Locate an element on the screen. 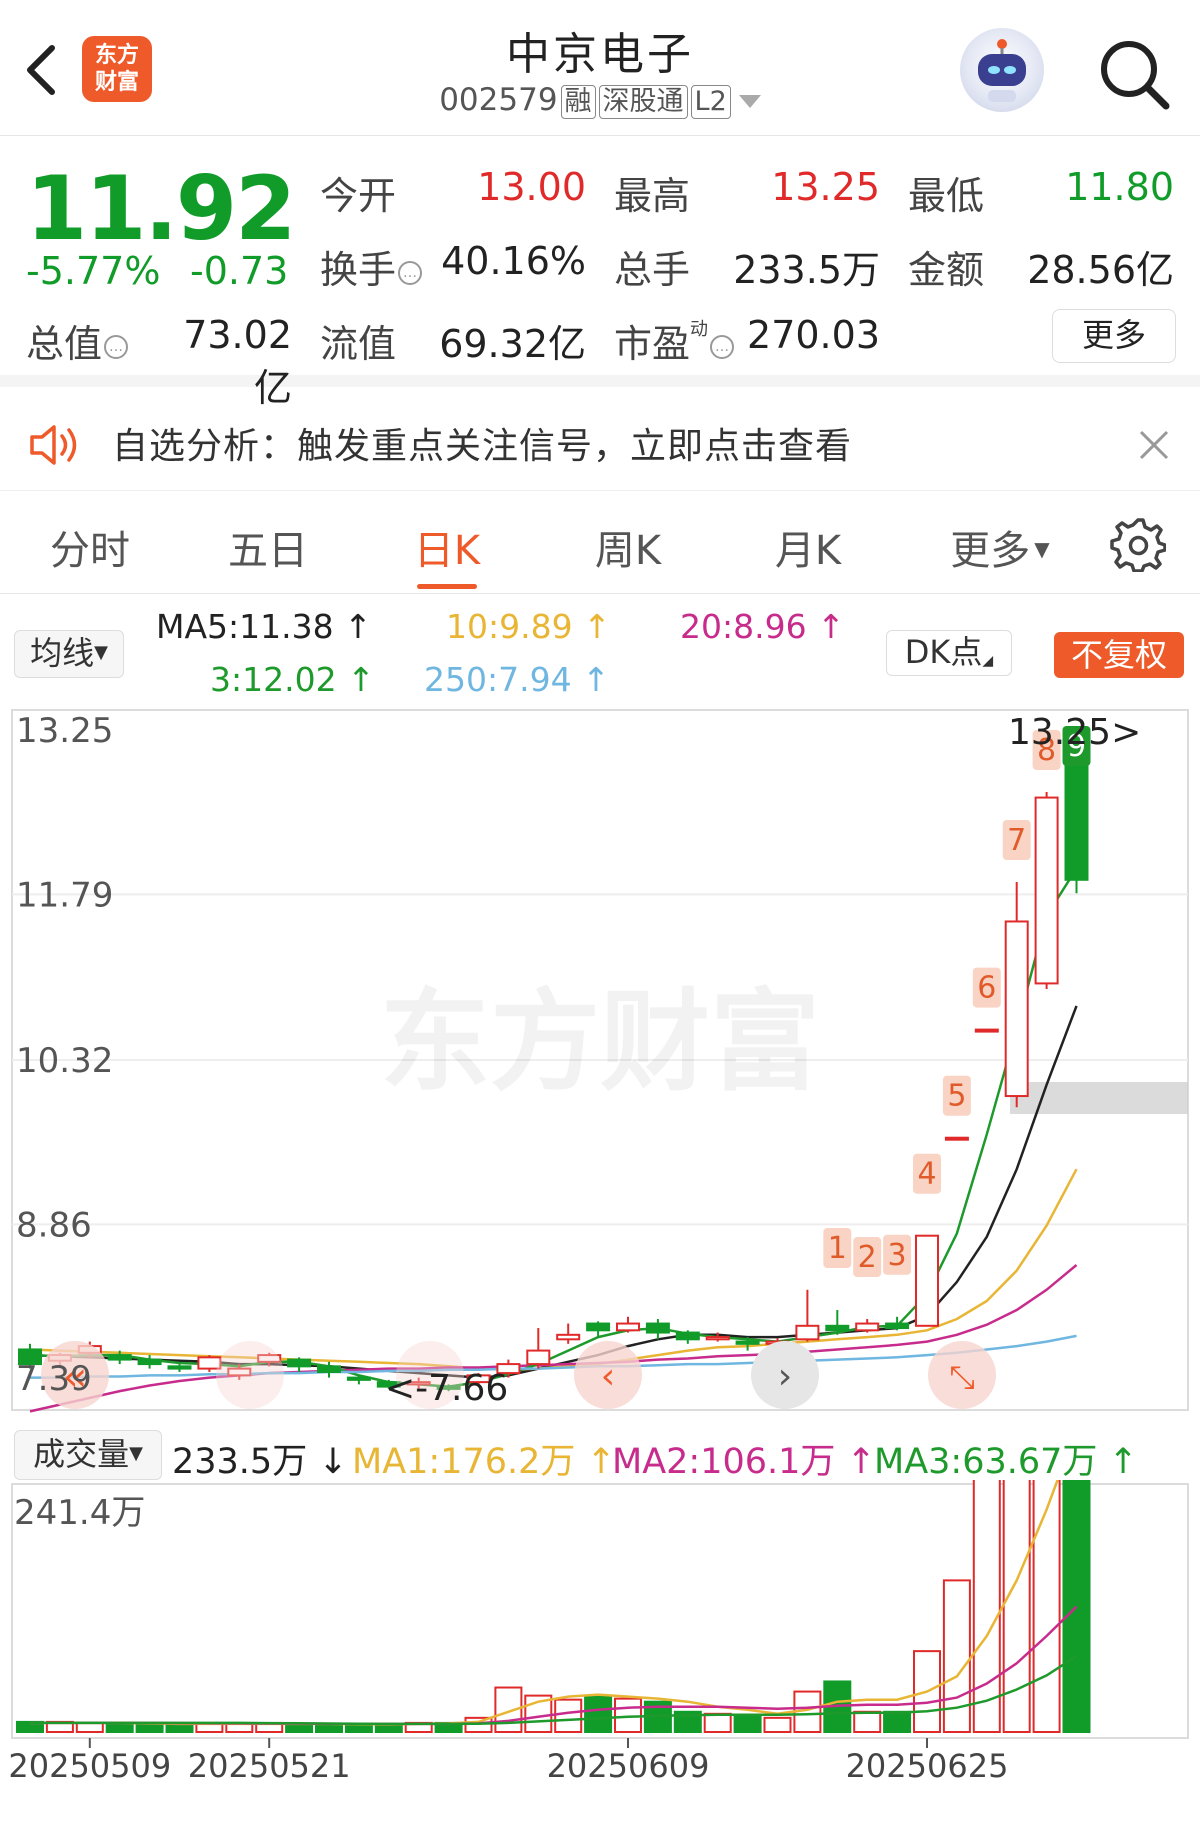 This screenshot has height=1843, width=1200. change-amount: -0.73 is located at coordinates (239, 271).